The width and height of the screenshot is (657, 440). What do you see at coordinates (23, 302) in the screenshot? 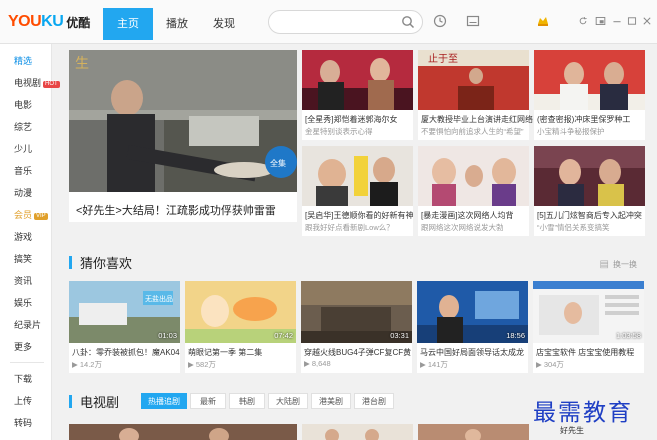
I see `sidebar-item-entertainment: 娱乐` at bounding box center [23, 302].